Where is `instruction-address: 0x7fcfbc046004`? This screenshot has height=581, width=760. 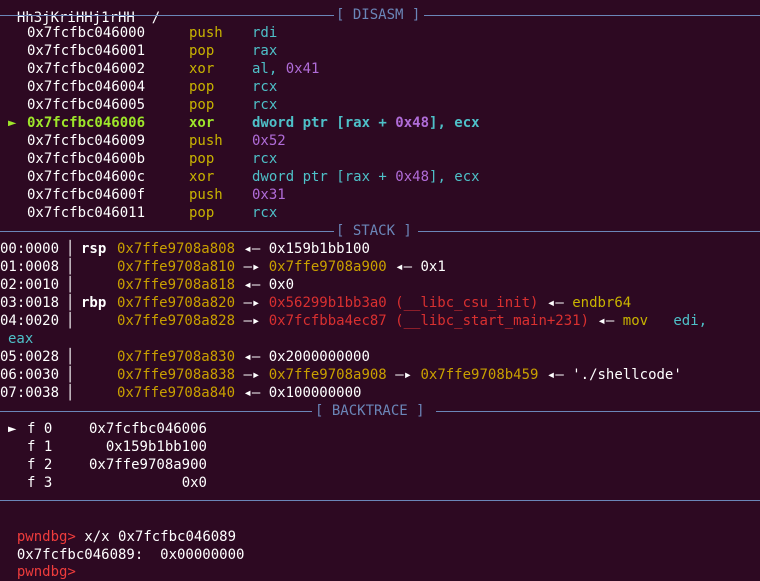 instruction-address: 0x7fcfbc046004 is located at coordinates (86, 87).